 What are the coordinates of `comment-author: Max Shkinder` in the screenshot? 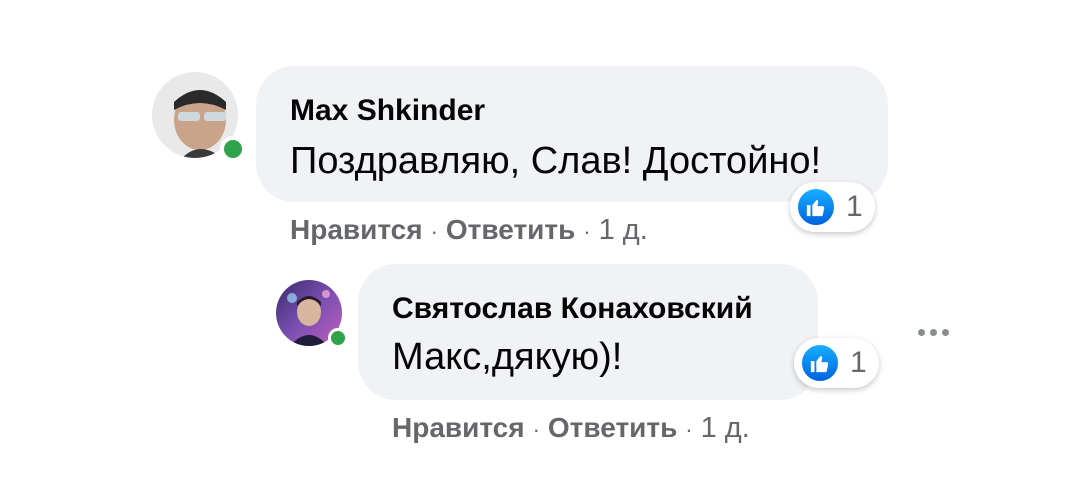 It's located at (387, 111).